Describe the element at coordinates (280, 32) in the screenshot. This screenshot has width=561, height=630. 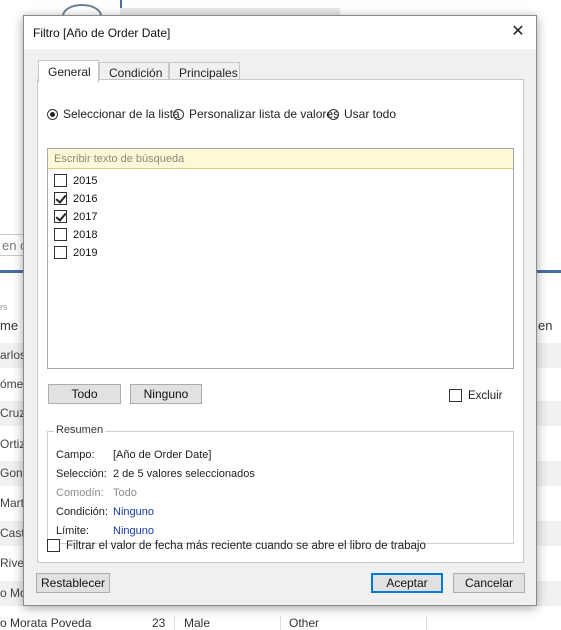
I see `dialog-titlebar: Filtro [Año de Order Date] ✕` at that location.